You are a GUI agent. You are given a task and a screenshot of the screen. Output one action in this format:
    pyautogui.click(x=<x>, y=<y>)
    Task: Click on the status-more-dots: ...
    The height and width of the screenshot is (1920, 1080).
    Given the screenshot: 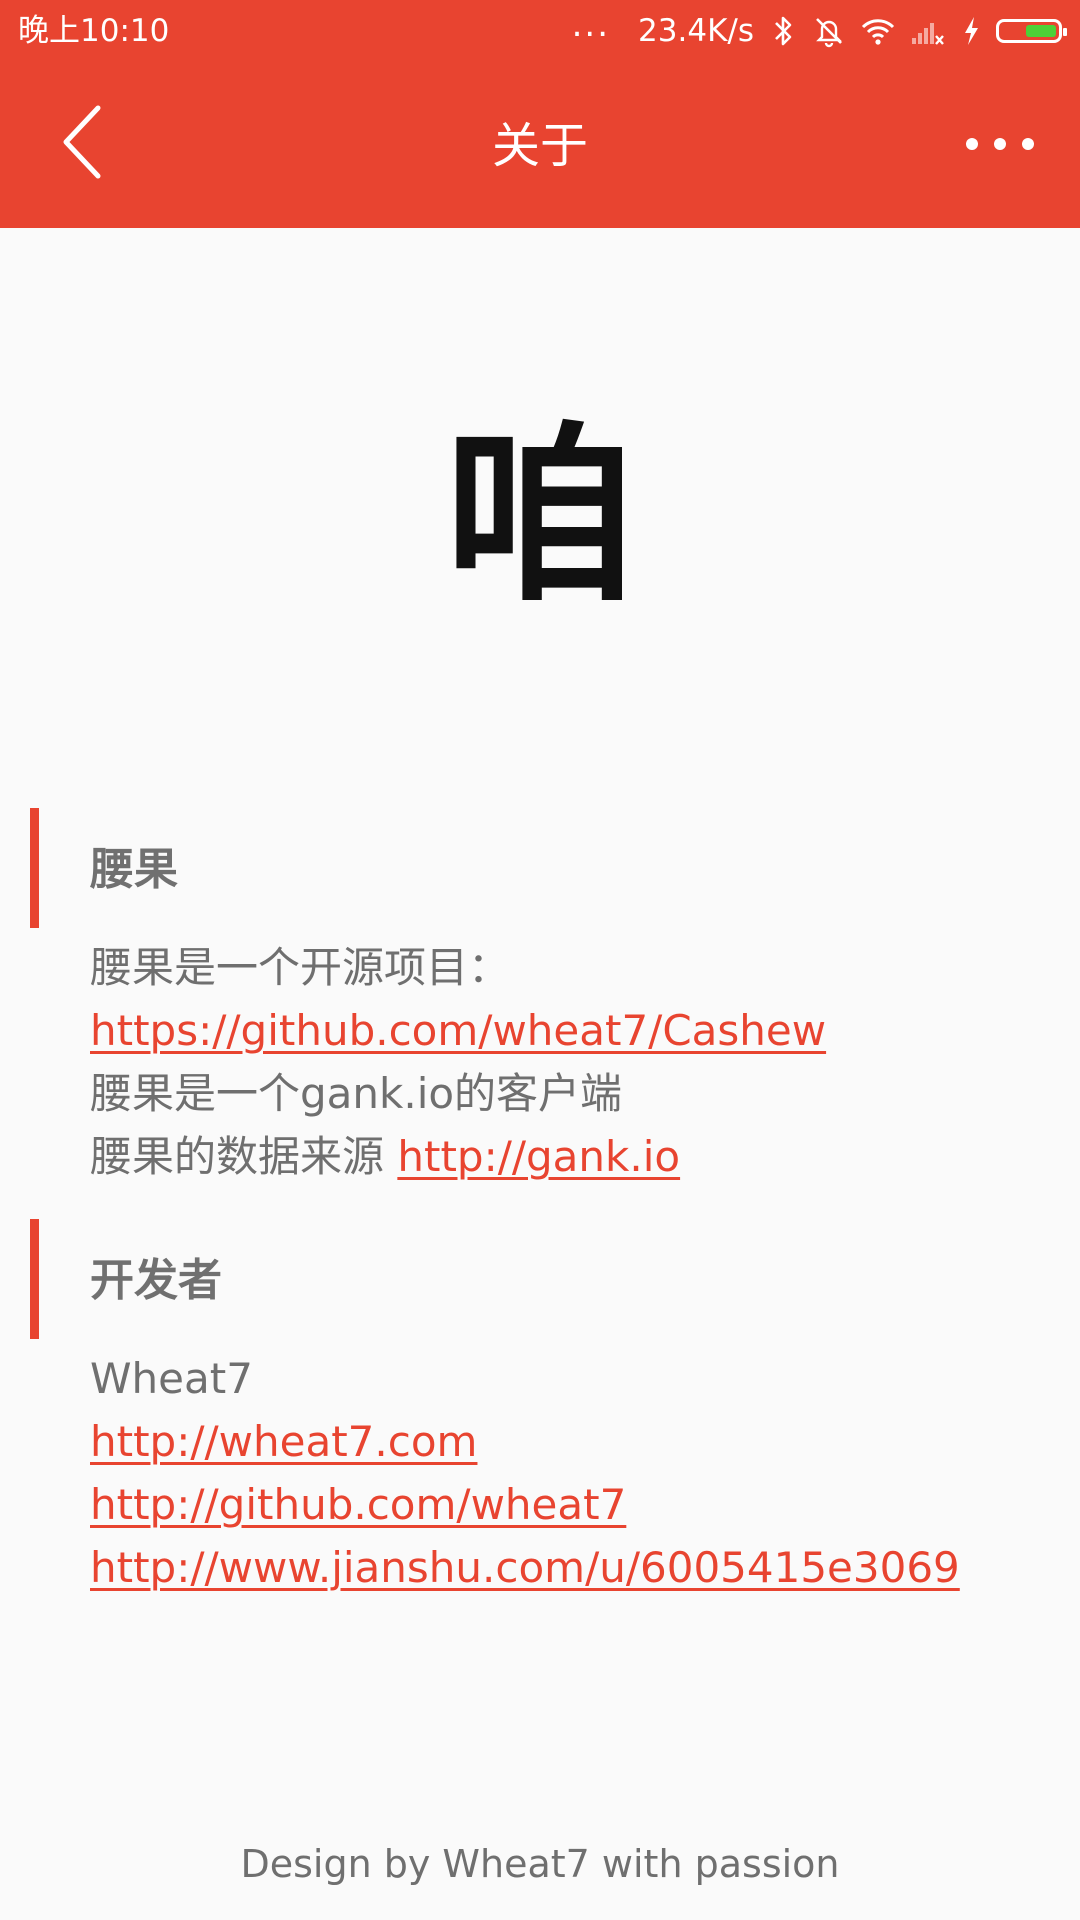 What is the action you would take?
    pyautogui.click(x=591, y=25)
    